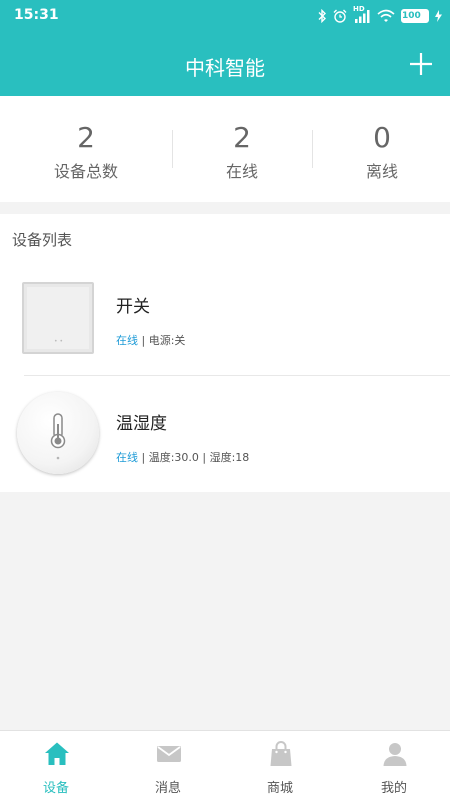 This screenshot has height=800, width=450. Describe the element at coordinates (58, 318) in the screenshot. I see `wall-switch-icon: • •` at that location.